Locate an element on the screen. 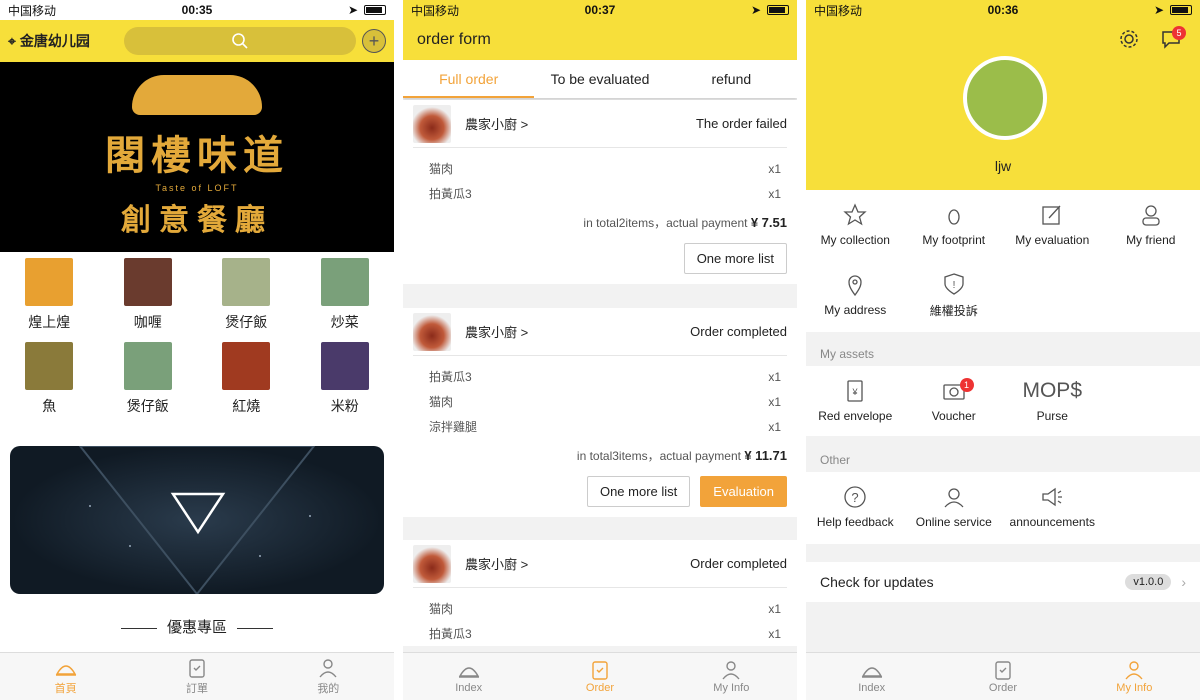 The image size is (1200, 700). menu-item: My footprint is located at coordinates (954, 225).